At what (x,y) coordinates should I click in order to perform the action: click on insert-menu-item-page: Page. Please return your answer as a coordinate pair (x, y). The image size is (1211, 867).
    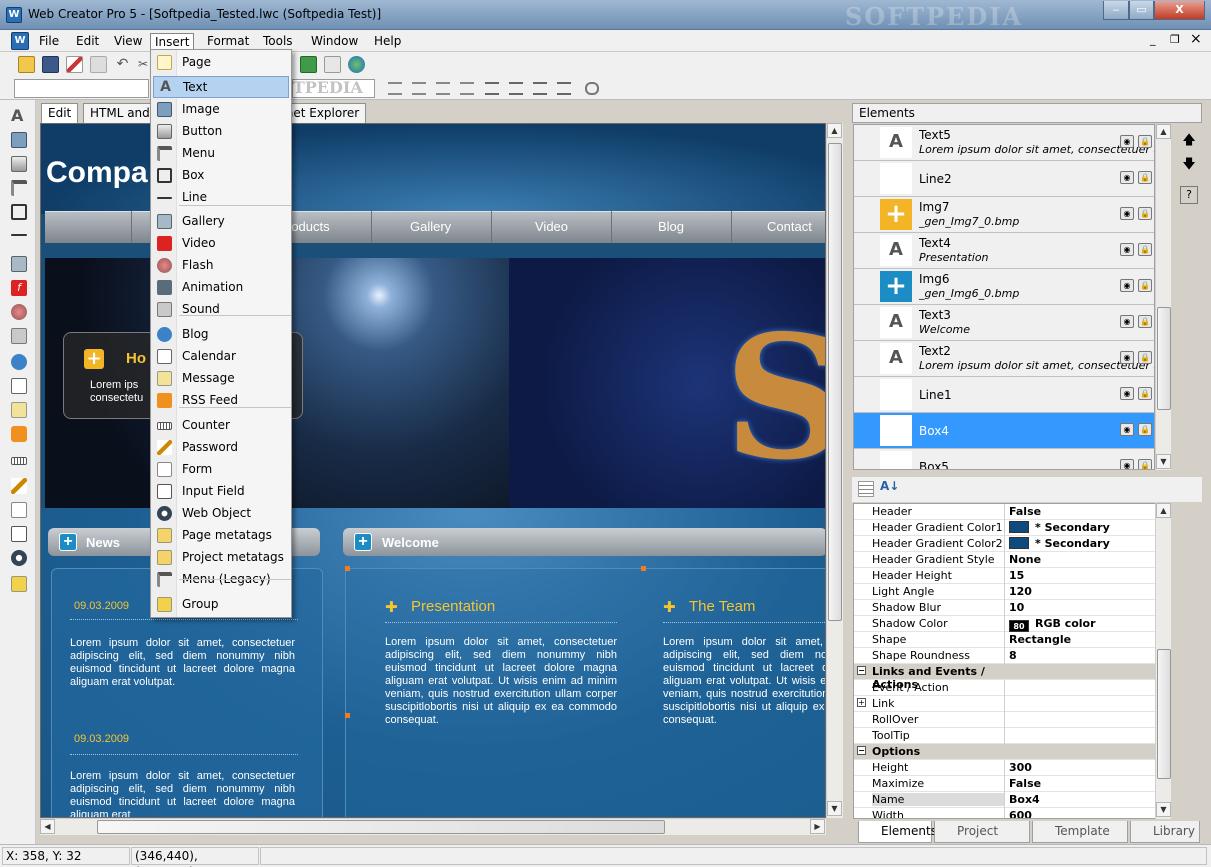
    Looking at the image, I should click on (221, 63).